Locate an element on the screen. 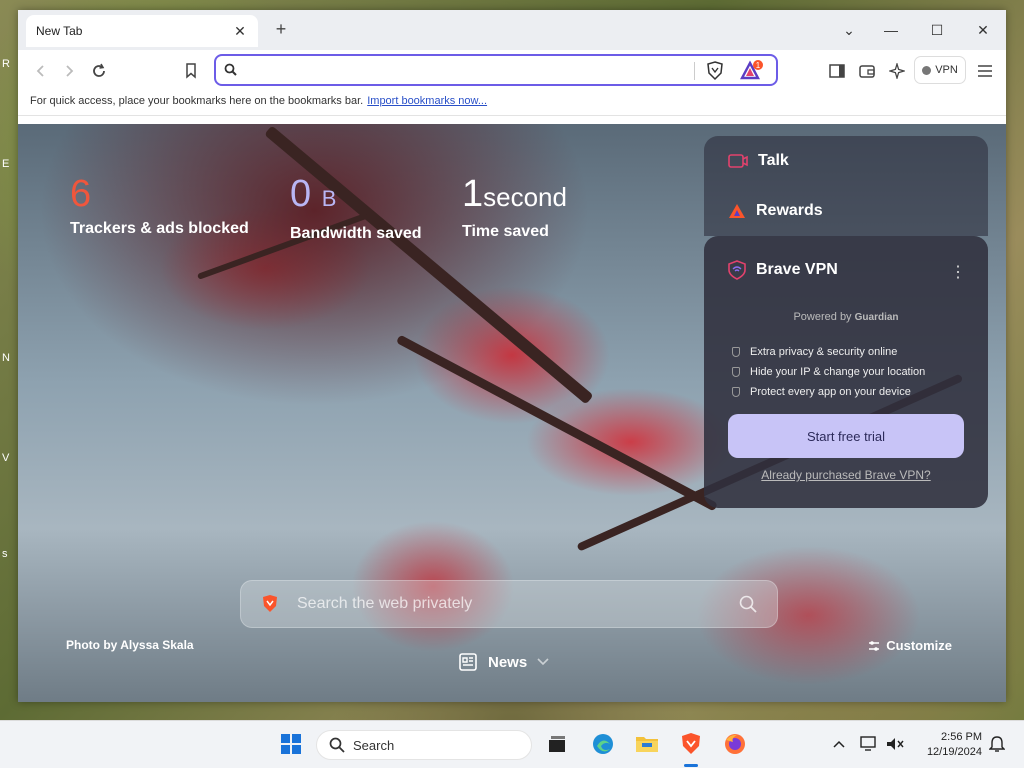 The image size is (1024, 768). already-purchased-link: Already purchased Brave VPN? is located at coordinates (846, 475).